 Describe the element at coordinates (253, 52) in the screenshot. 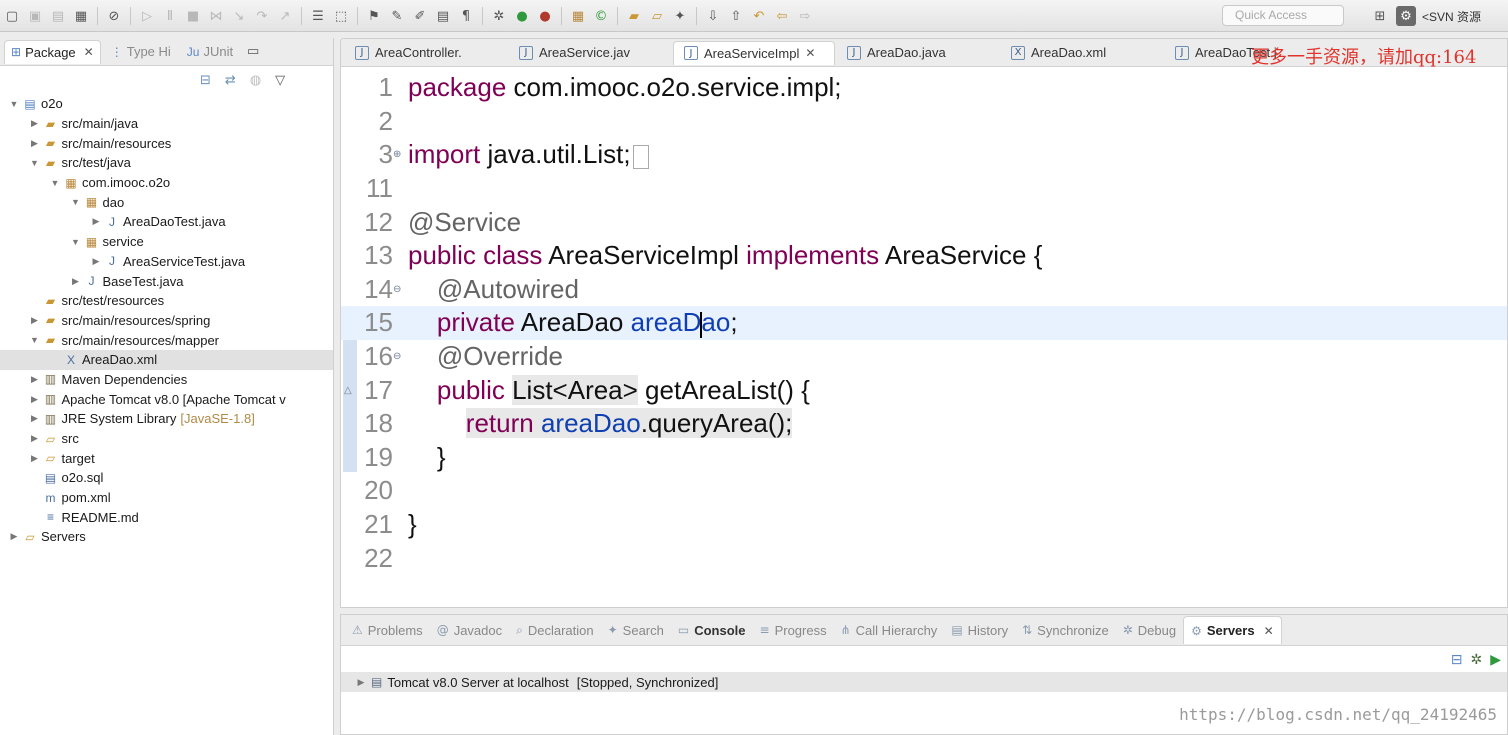

I see `minimize-icon: ▭` at that location.